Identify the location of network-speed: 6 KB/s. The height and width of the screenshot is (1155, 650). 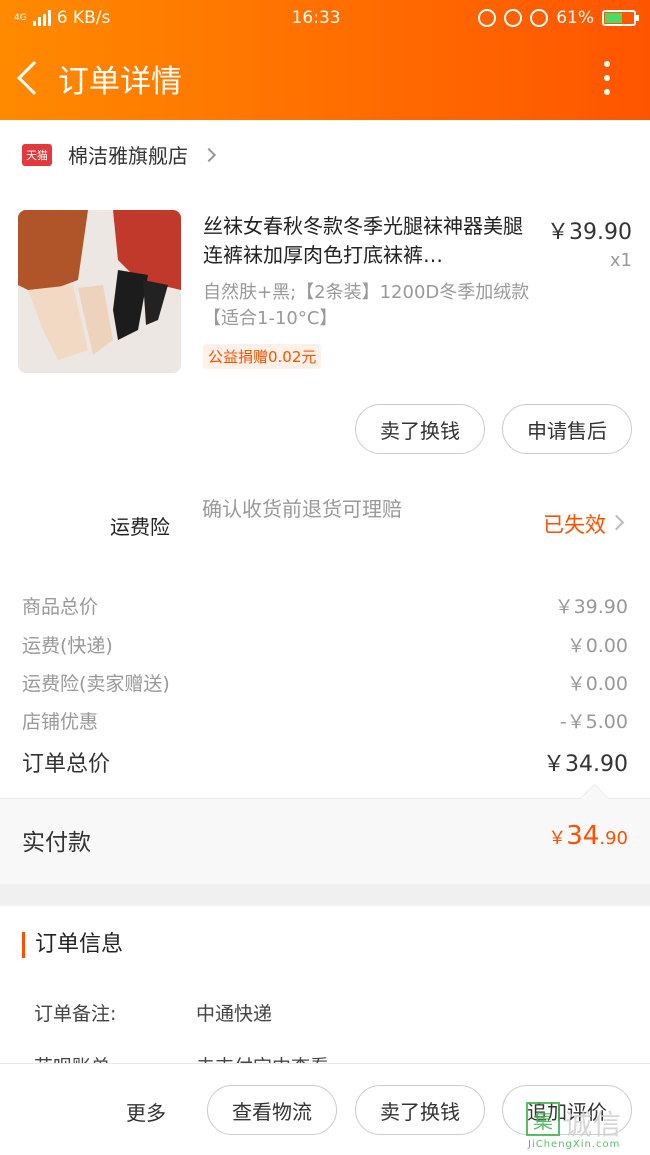
(83, 18).